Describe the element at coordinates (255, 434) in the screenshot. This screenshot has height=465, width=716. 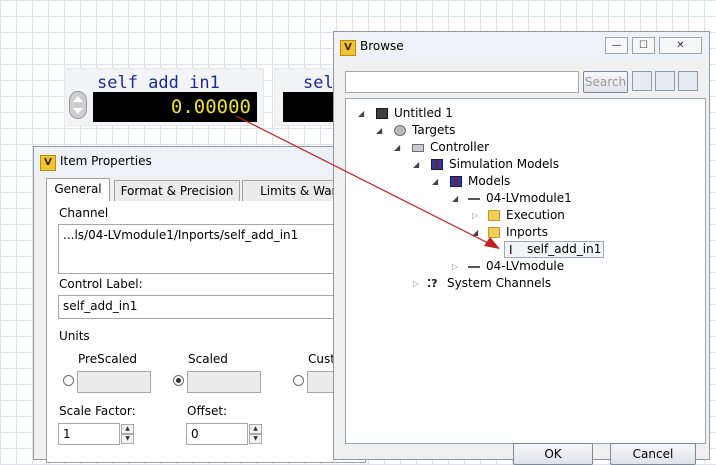
I see `offset-stepper: ▲ ▼` at that location.